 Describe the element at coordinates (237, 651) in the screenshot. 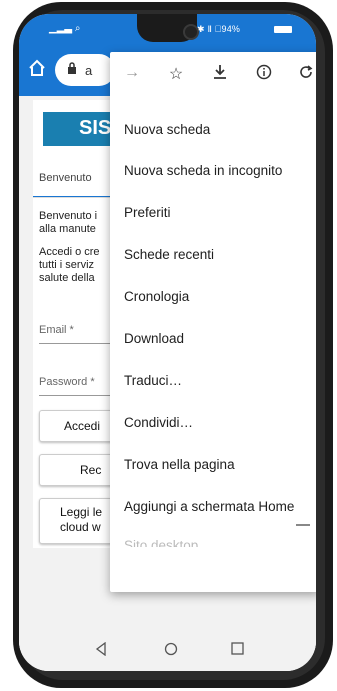

I see `recents-icon` at that location.